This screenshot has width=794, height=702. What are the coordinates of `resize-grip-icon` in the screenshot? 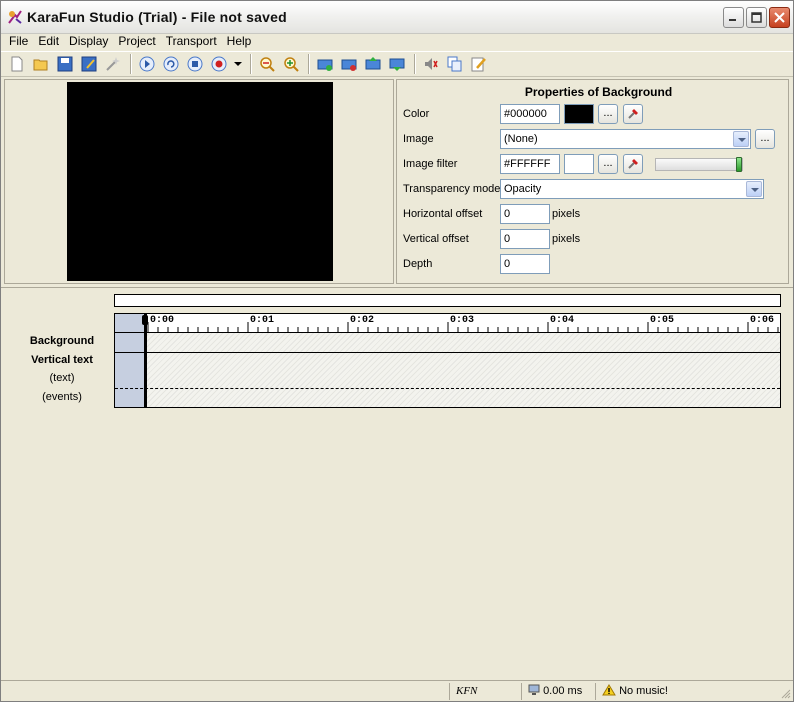 It's located at (785, 693).